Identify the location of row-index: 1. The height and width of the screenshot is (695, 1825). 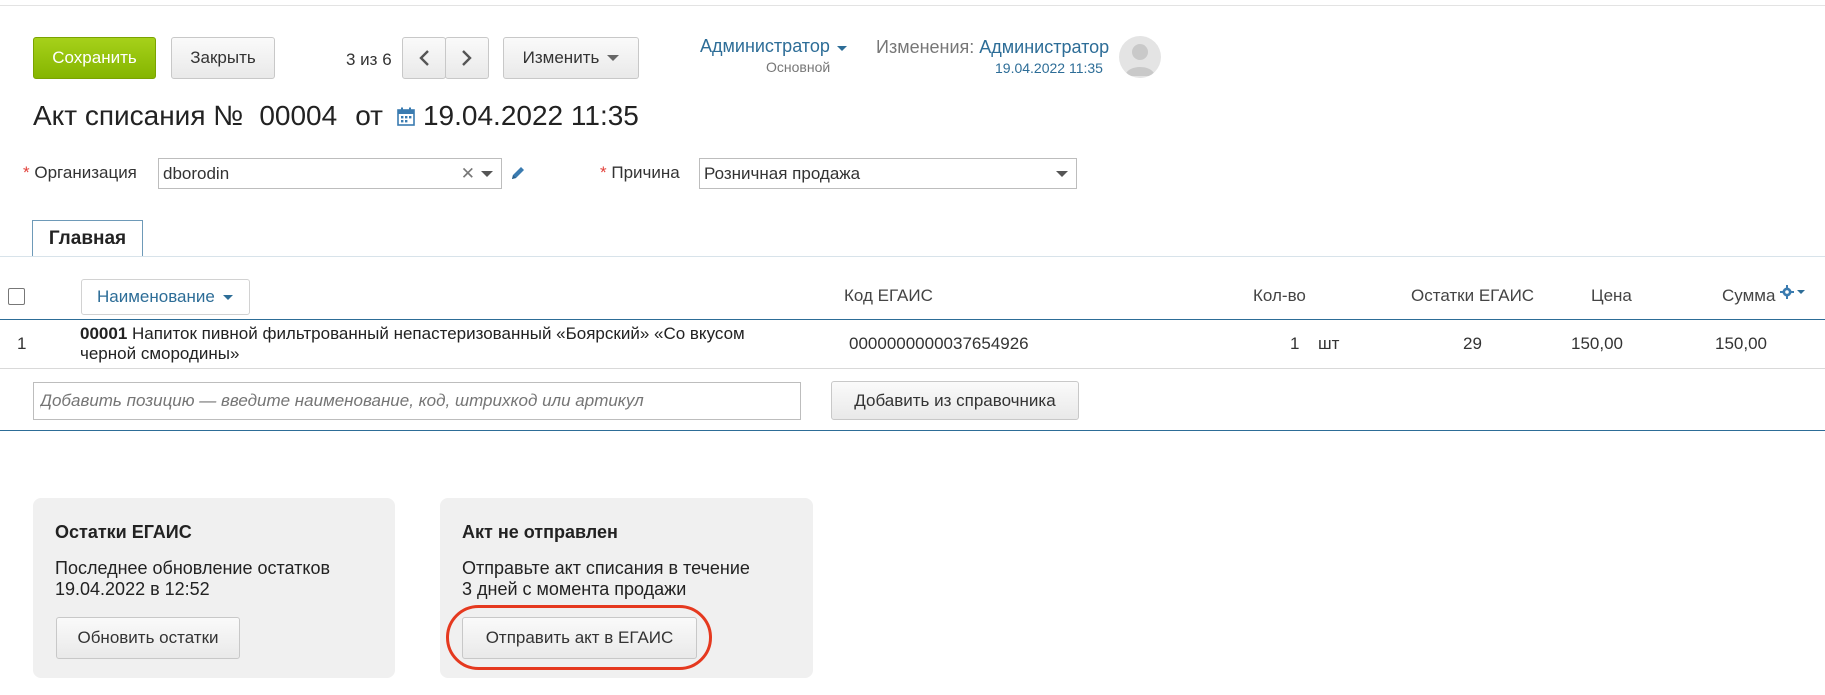
(22, 343).